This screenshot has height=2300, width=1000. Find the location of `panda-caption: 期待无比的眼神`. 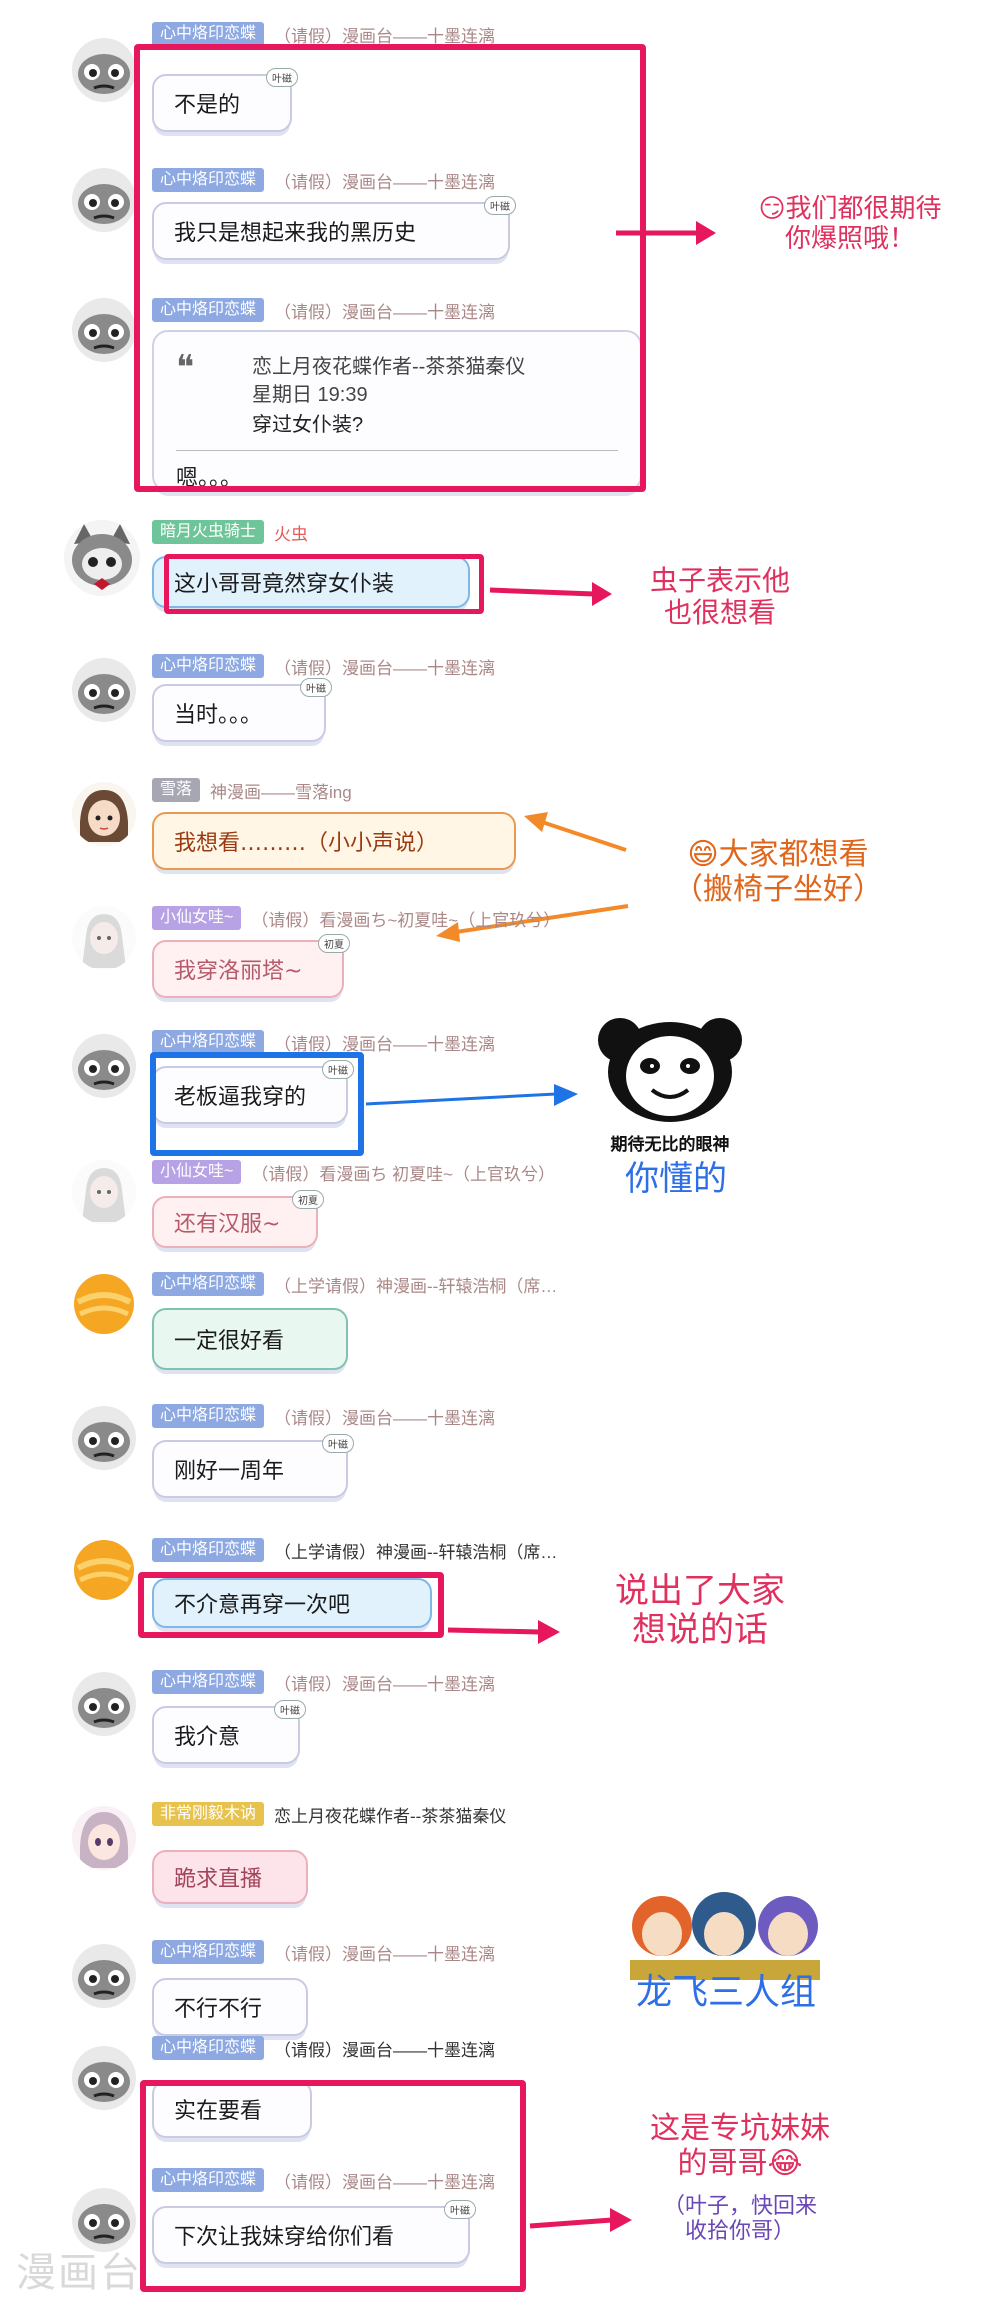

panda-caption: 期待无比的眼神 is located at coordinates (670, 1145).